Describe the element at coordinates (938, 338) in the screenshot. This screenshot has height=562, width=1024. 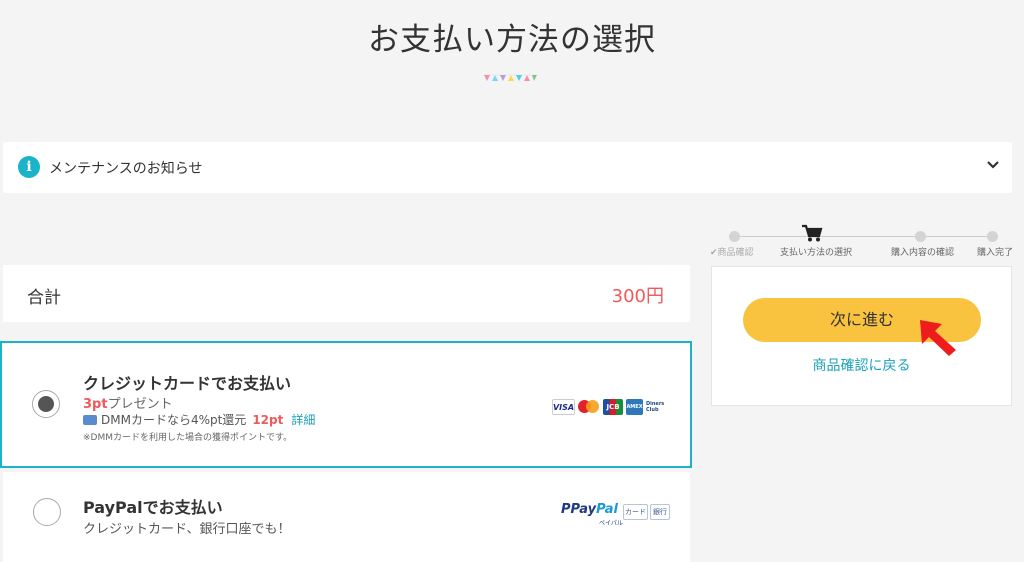
I see `red-arrow-icon` at that location.